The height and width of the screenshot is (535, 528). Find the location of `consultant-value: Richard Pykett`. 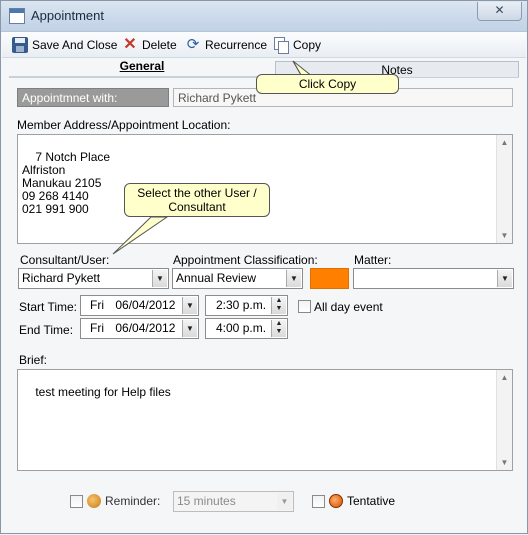

consultant-value: Richard Pykett is located at coordinates (61, 278).